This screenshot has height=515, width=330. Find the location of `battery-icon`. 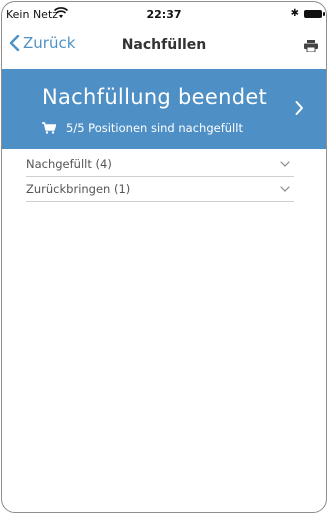

battery-icon is located at coordinates (314, 13).